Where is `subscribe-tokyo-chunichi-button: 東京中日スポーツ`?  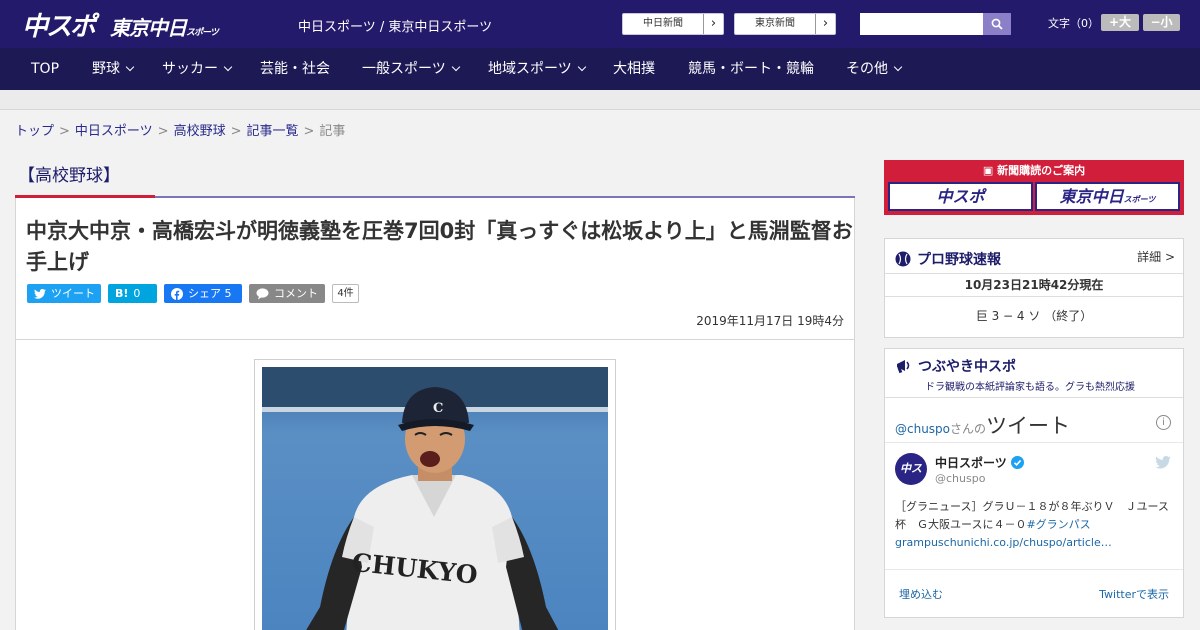
subscribe-tokyo-chunichi-button: 東京中日スポーツ is located at coordinates (1107, 196).